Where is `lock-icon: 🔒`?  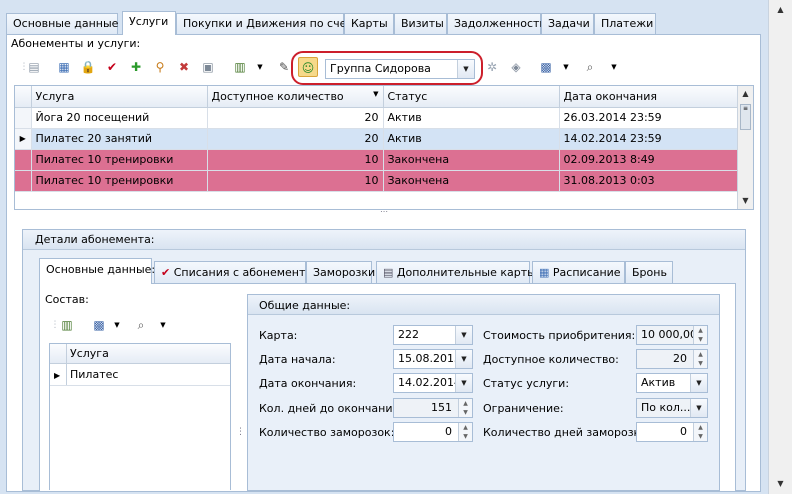 lock-icon: 🔒 is located at coordinates (88, 67).